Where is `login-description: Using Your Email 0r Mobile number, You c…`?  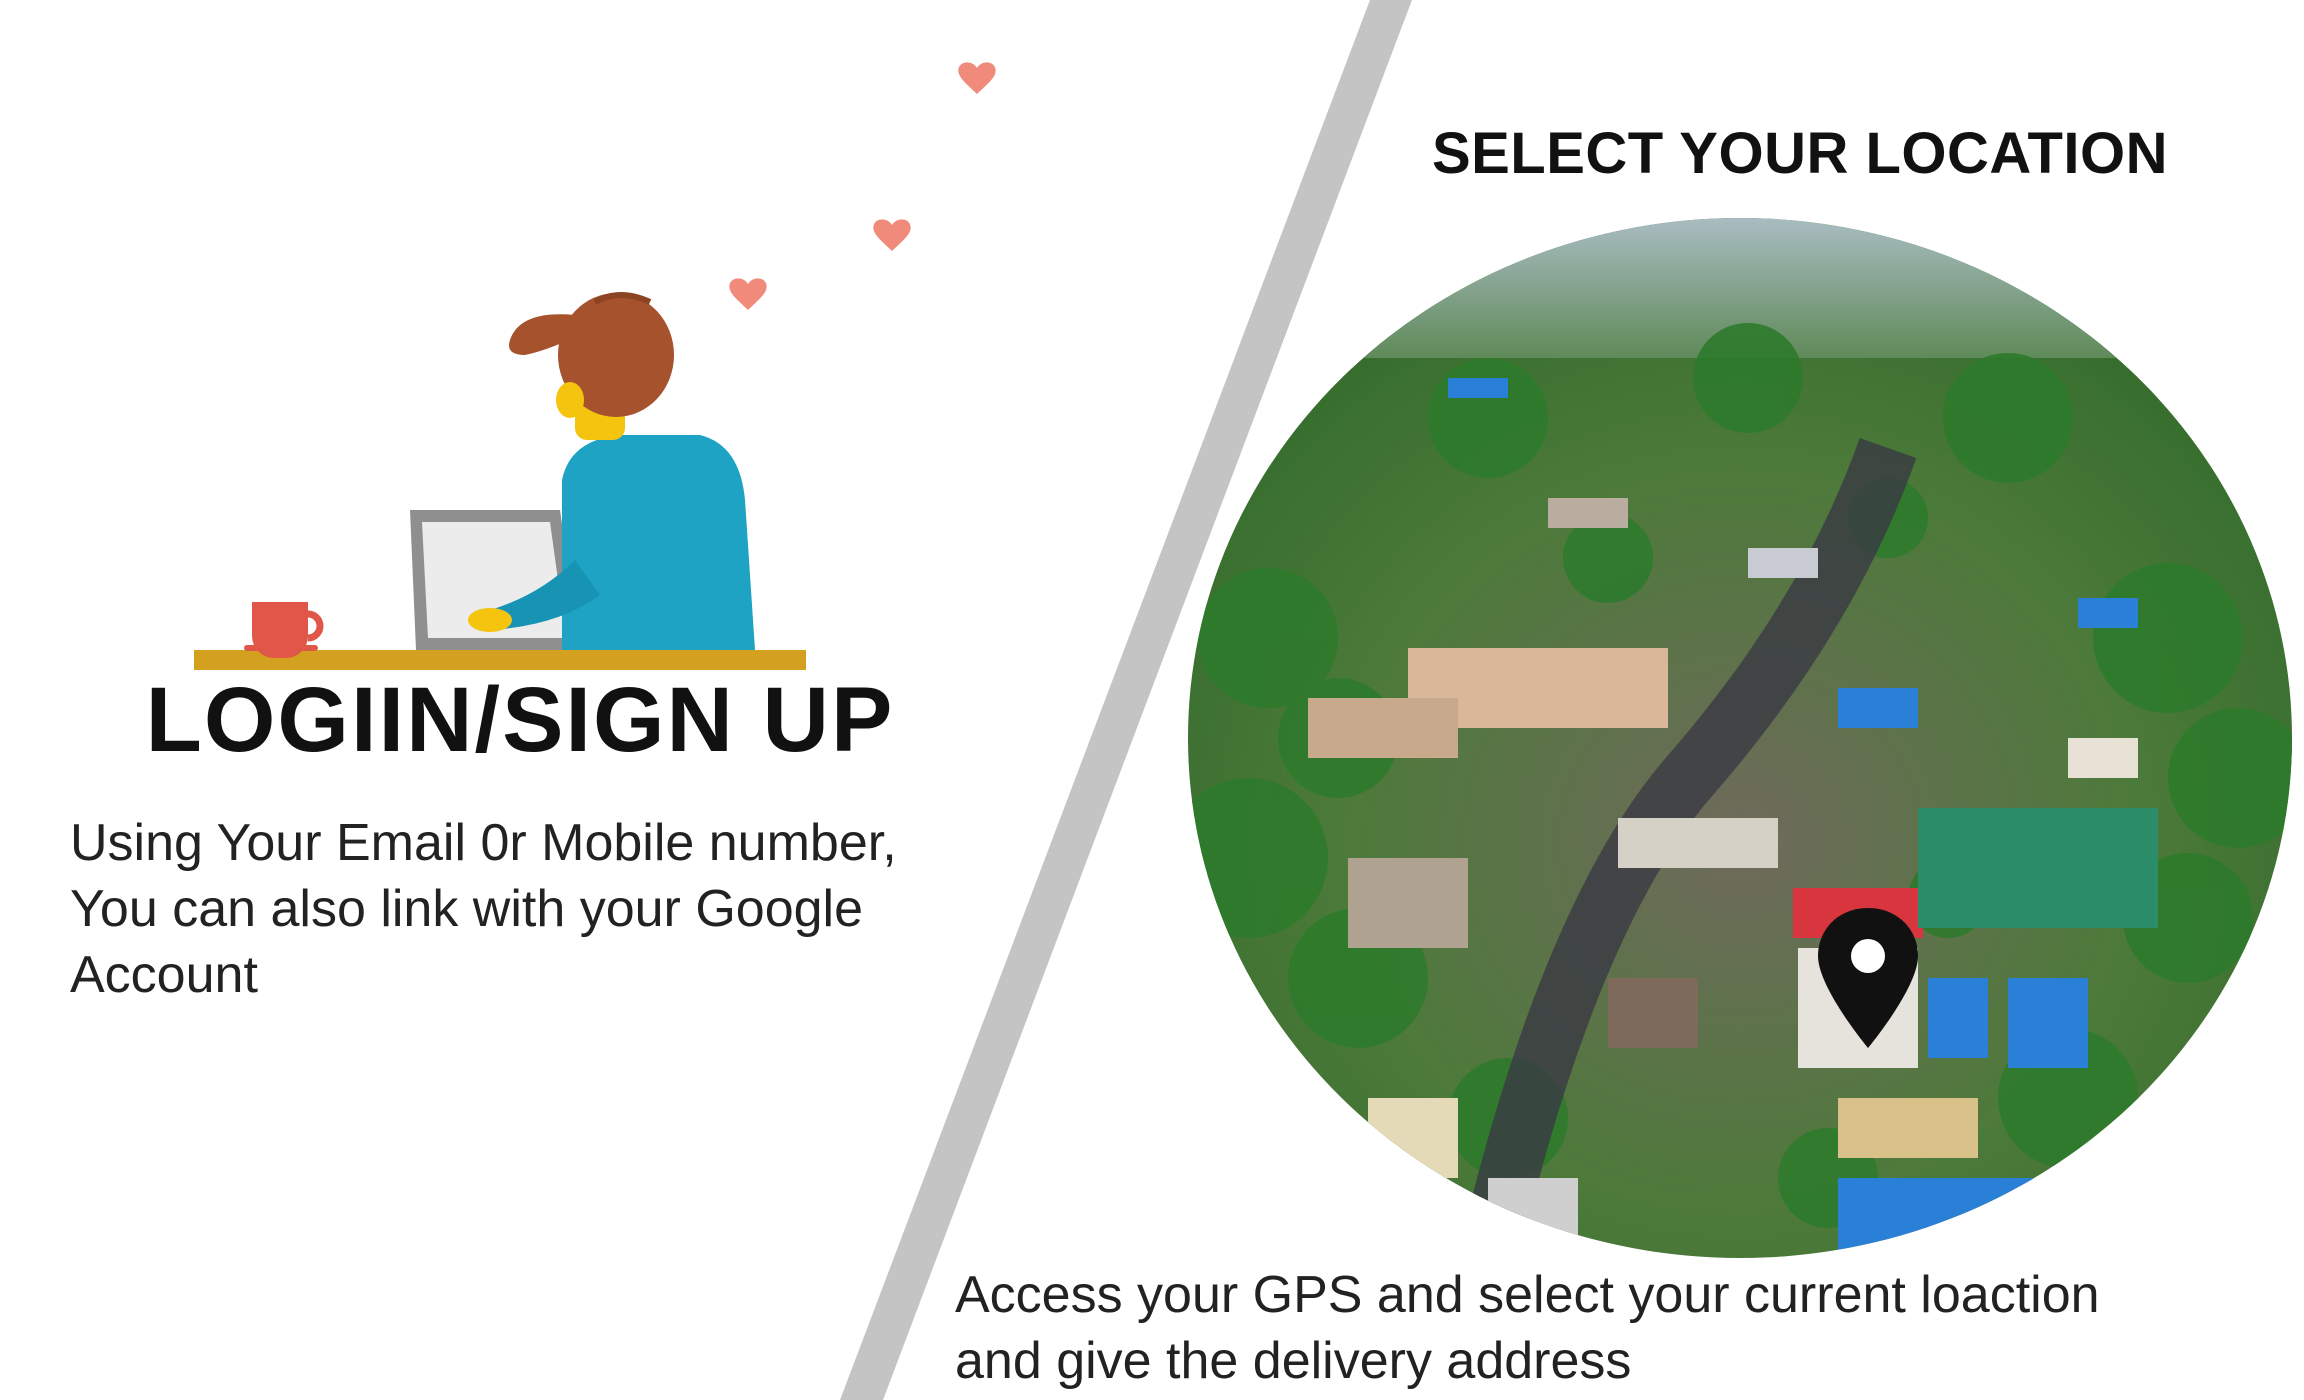 login-description: Using Your Email 0r Mobile number, You c… is located at coordinates (550, 909).